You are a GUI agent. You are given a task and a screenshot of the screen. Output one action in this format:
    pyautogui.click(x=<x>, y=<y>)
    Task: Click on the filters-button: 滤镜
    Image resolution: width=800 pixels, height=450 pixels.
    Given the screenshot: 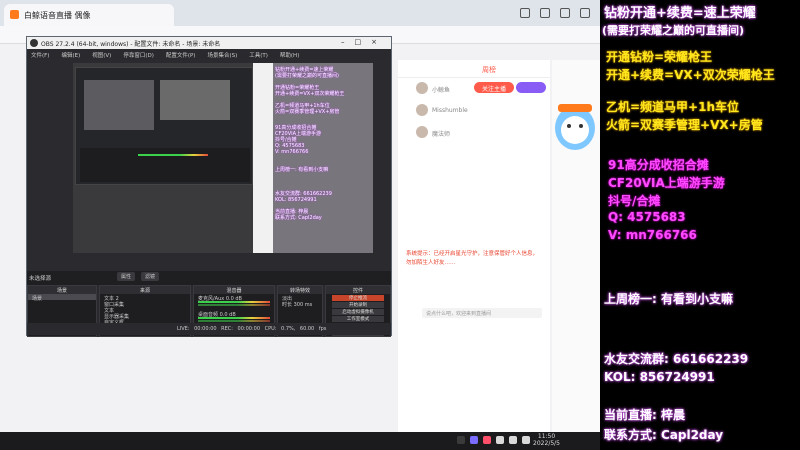 What is the action you would take?
    pyautogui.click(x=150, y=276)
    